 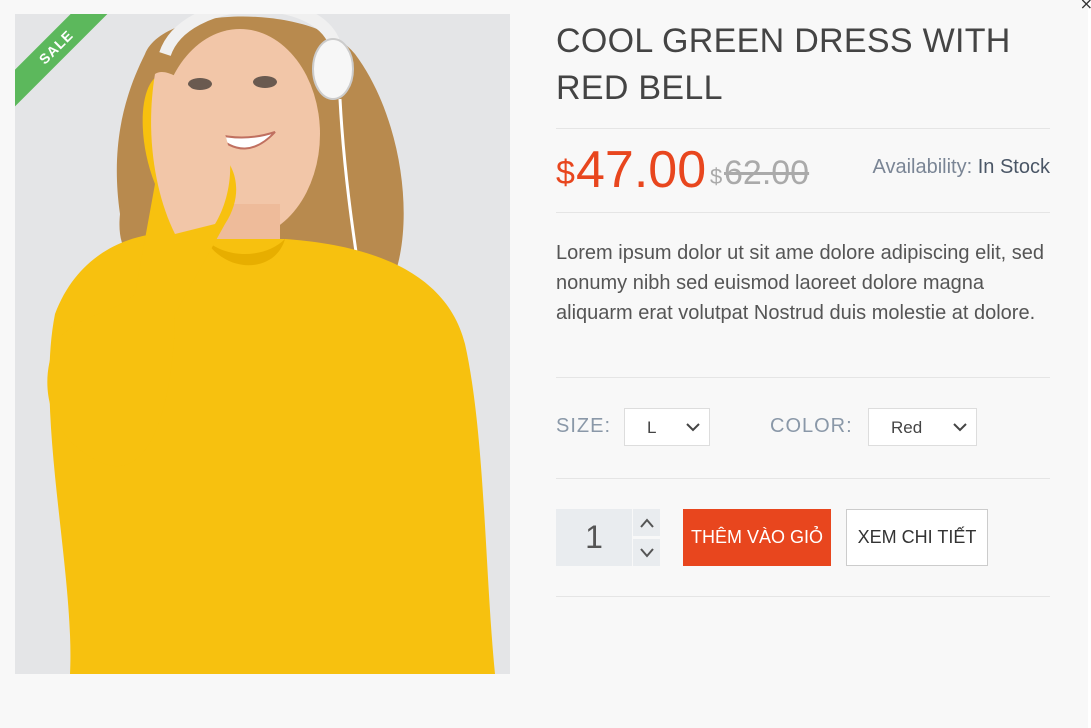 I want to click on color-label: COLOR:, so click(x=811, y=426).